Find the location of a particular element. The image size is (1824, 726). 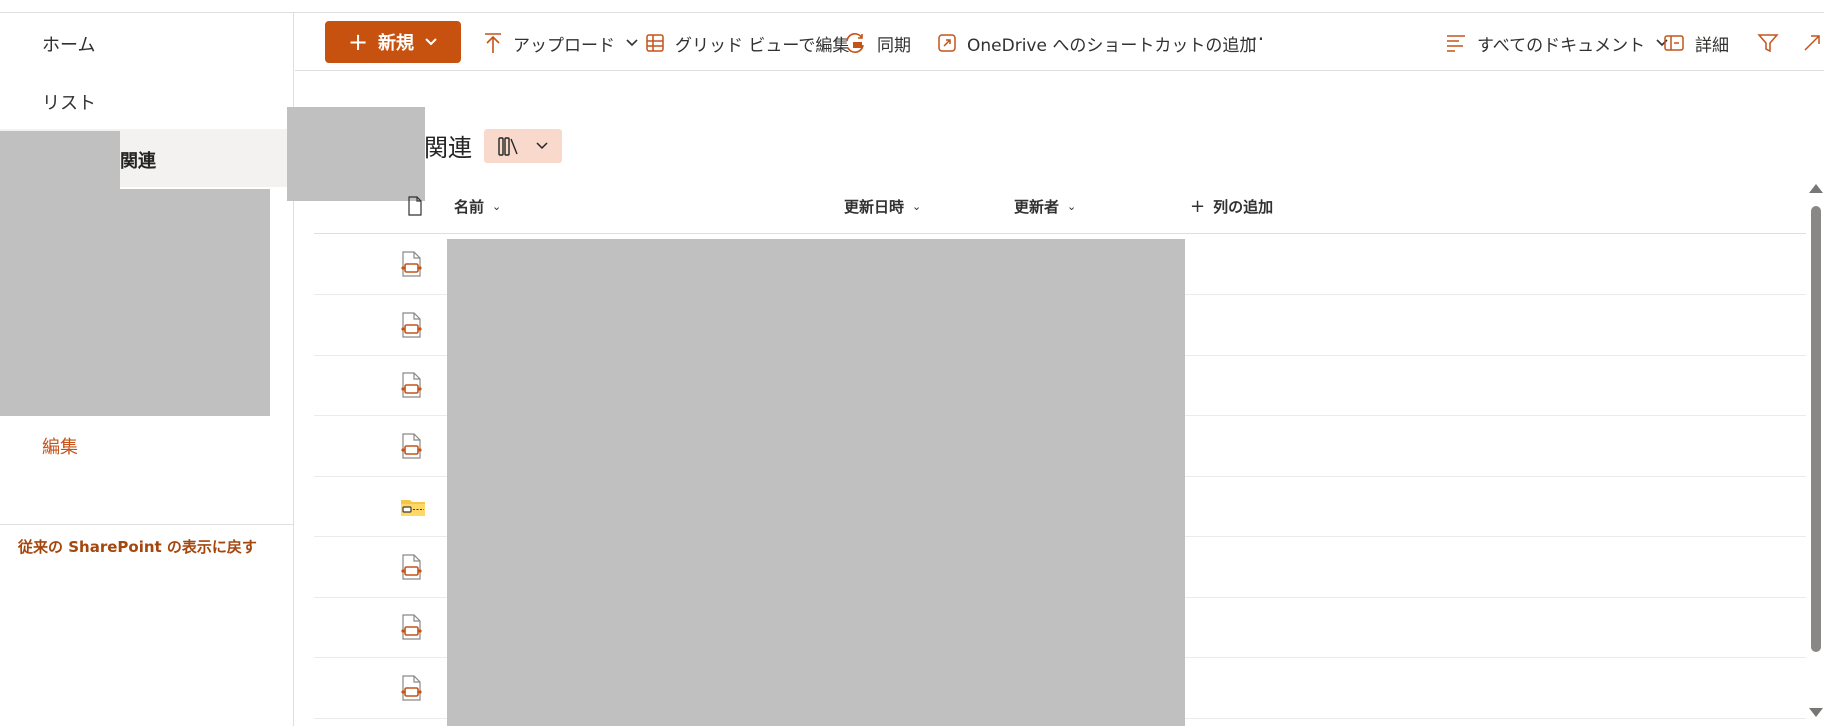

modified-column-header: 更新日時 ⌄ is located at coordinates (882, 206).